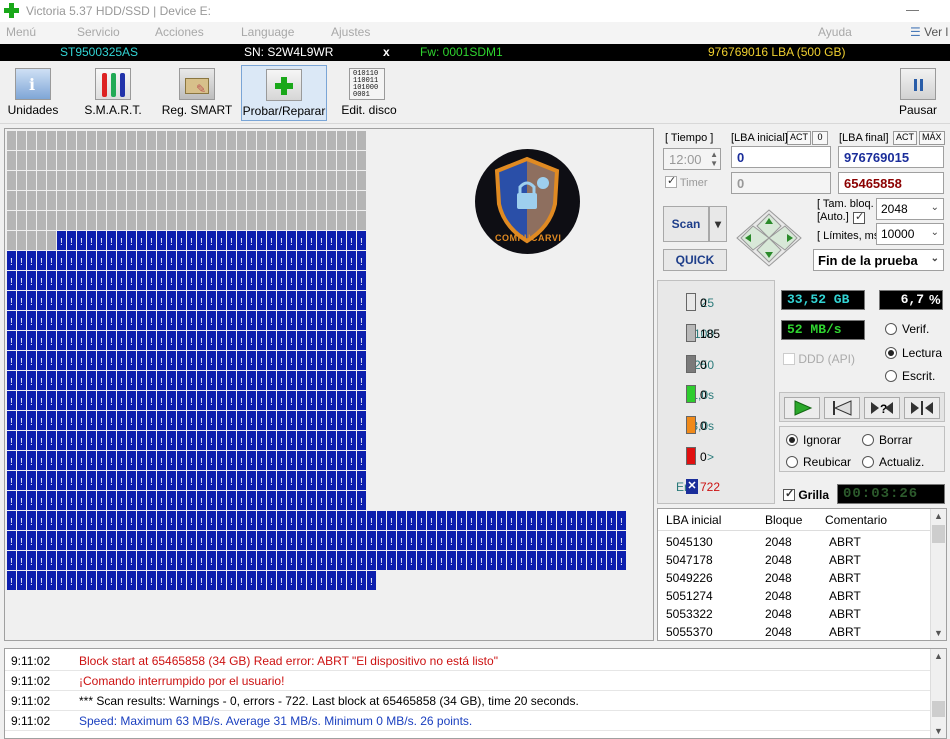 The image size is (950, 739). I want to click on timer-checkbox: Timer, so click(686, 181).